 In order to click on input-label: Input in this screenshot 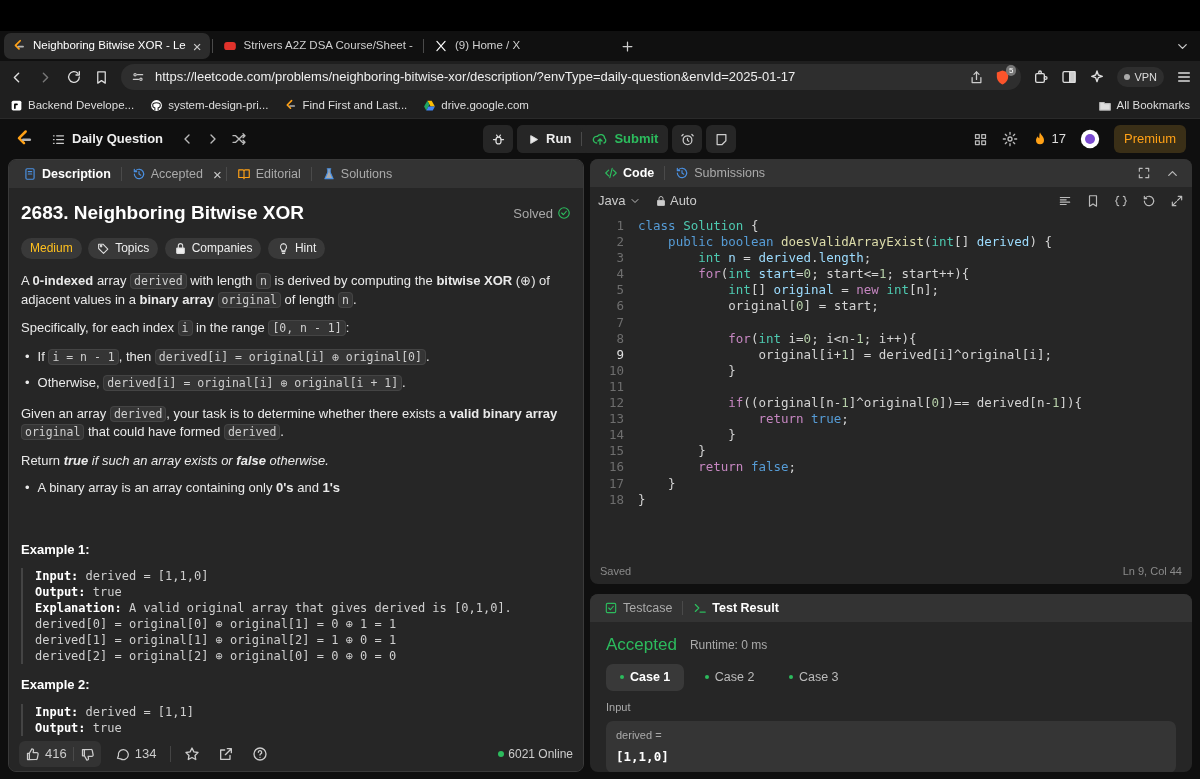, I will do `click(619, 707)`.